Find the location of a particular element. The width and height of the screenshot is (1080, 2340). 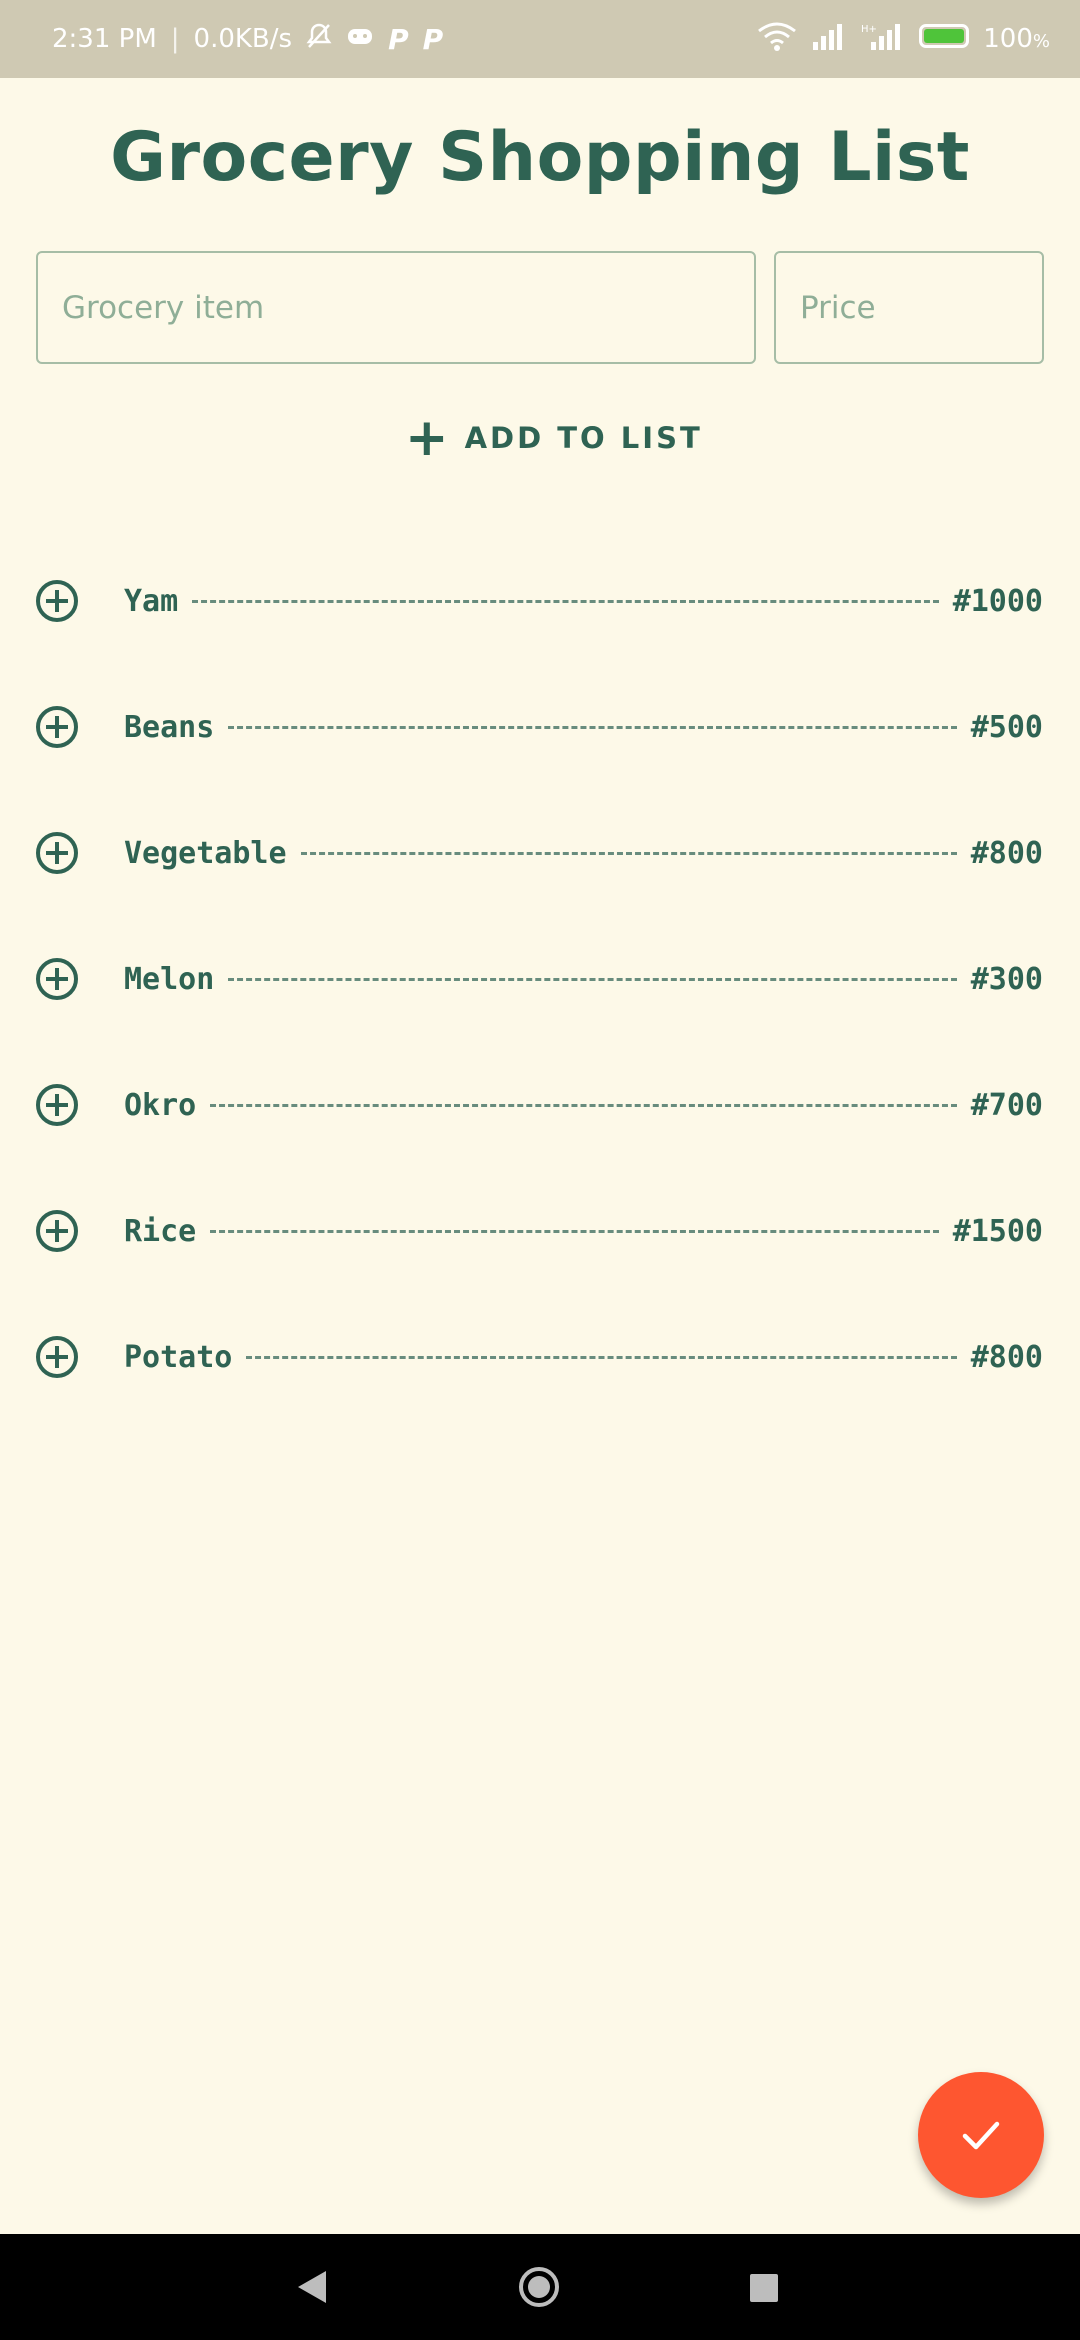

list-item: Beans #500 is located at coordinates (540, 727).